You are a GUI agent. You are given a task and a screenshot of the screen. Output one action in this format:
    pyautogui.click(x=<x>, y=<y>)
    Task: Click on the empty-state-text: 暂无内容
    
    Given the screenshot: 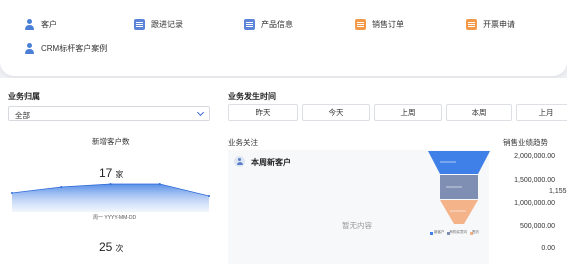 What is the action you would take?
    pyautogui.click(x=357, y=225)
    